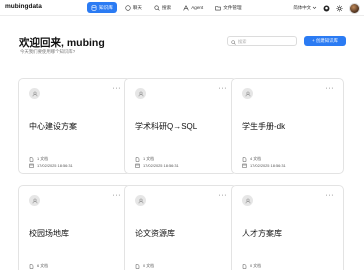  What do you see at coordinates (325, 41) in the screenshot?
I see `create-knowledge-base-button: + 创建知识库` at bounding box center [325, 41].